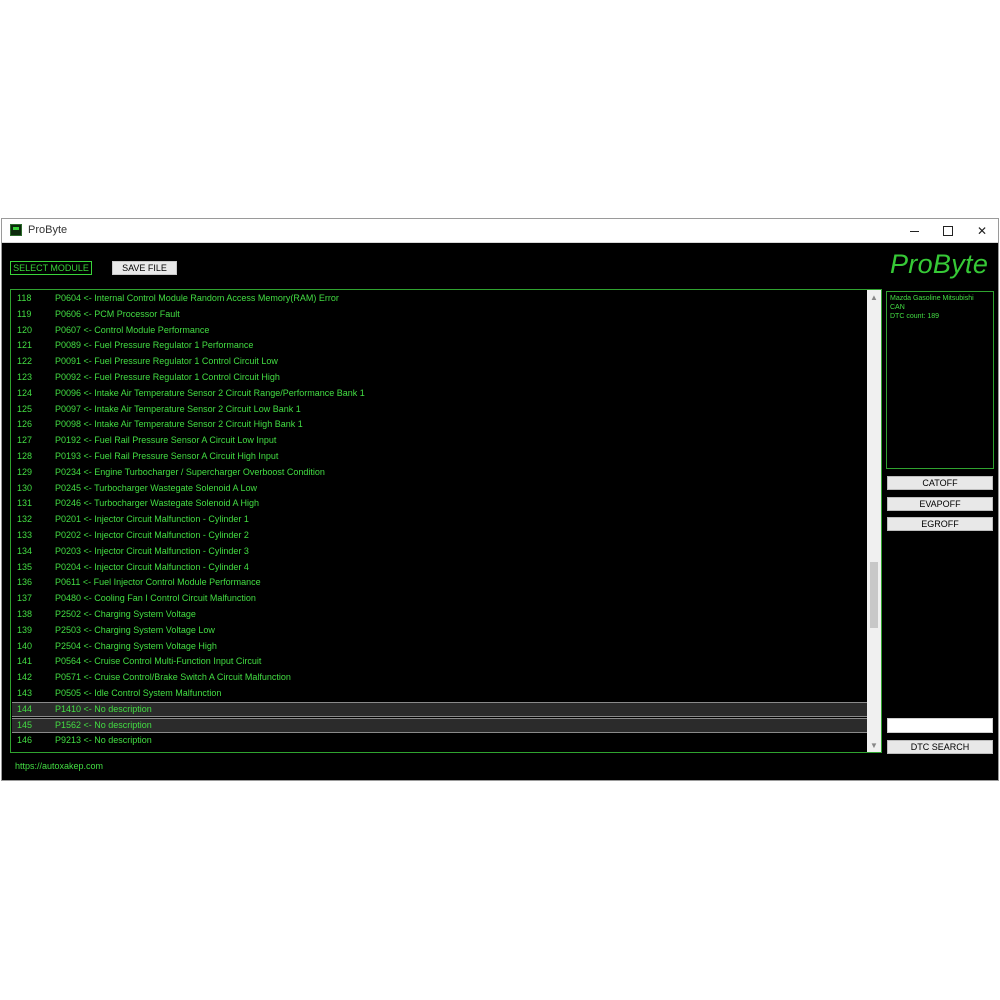 The height and width of the screenshot is (1000, 1000). Describe the element at coordinates (59, 766) in the screenshot. I see `website-url: https://autoxakep.com` at that location.